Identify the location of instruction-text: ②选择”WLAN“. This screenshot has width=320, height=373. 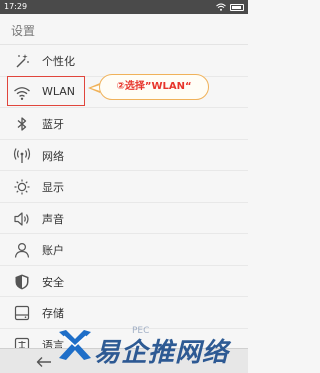
(154, 86).